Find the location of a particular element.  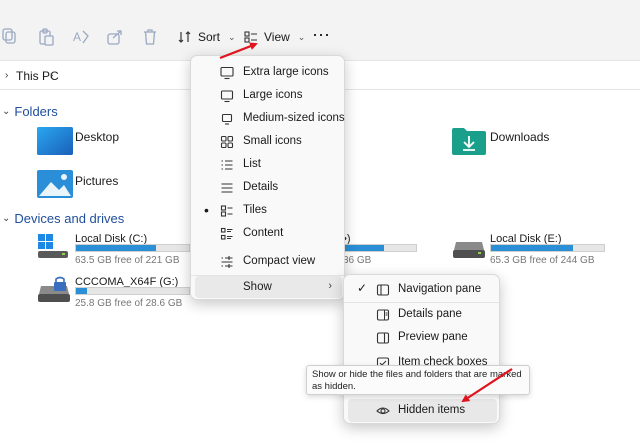

annotation-arrow-view is located at coordinates (238, 51).